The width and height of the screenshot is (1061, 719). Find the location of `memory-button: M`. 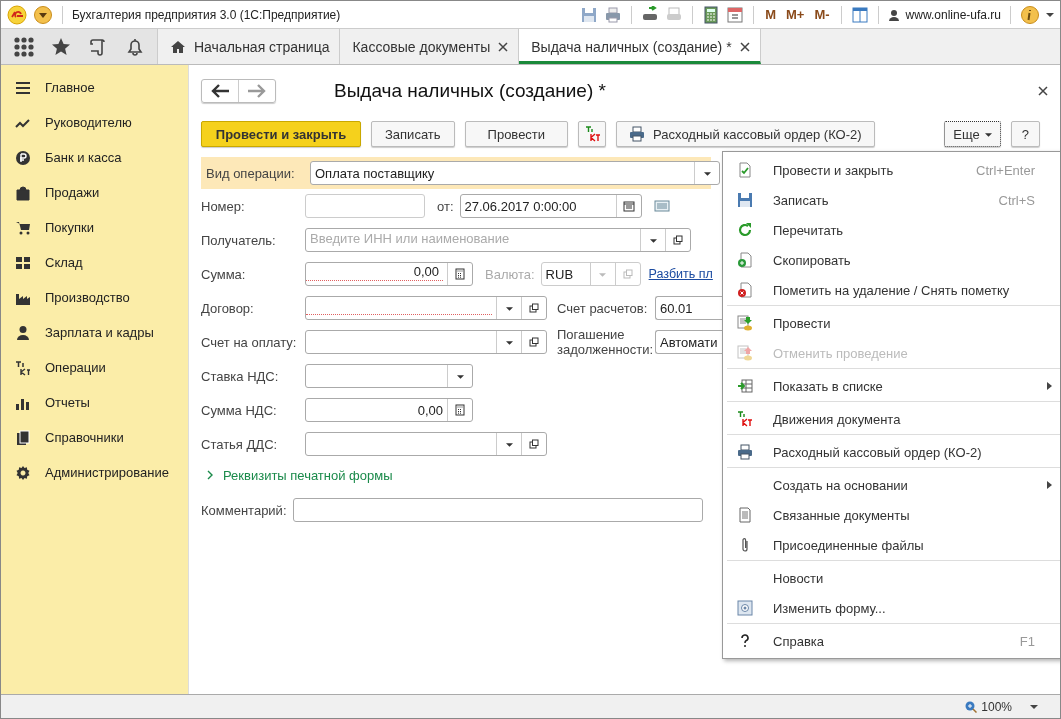

memory-button: M is located at coordinates (770, 14).